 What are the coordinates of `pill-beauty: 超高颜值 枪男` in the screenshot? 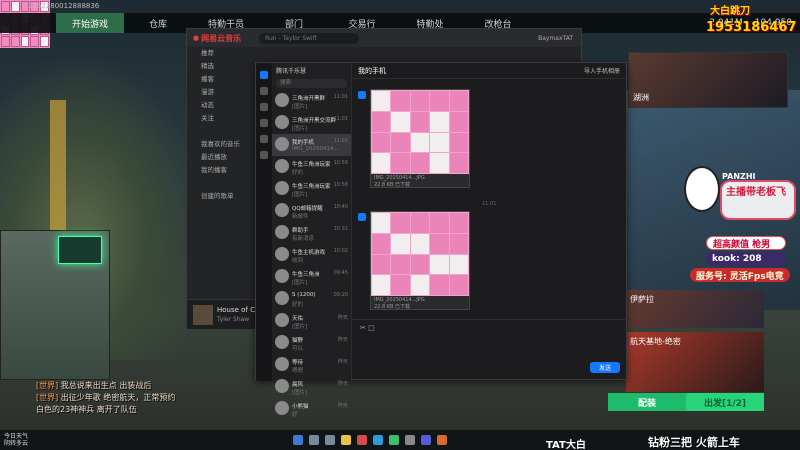 It's located at (746, 243).